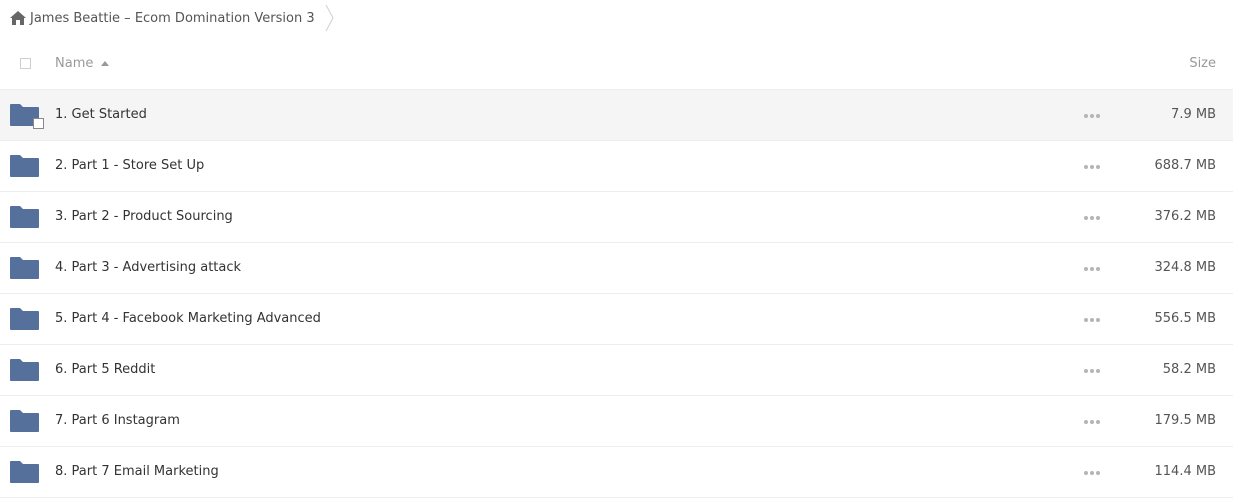 The image size is (1233, 501). What do you see at coordinates (1185, 318) in the screenshot?
I see `folder-size: 556.5 MB` at bounding box center [1185, 318].